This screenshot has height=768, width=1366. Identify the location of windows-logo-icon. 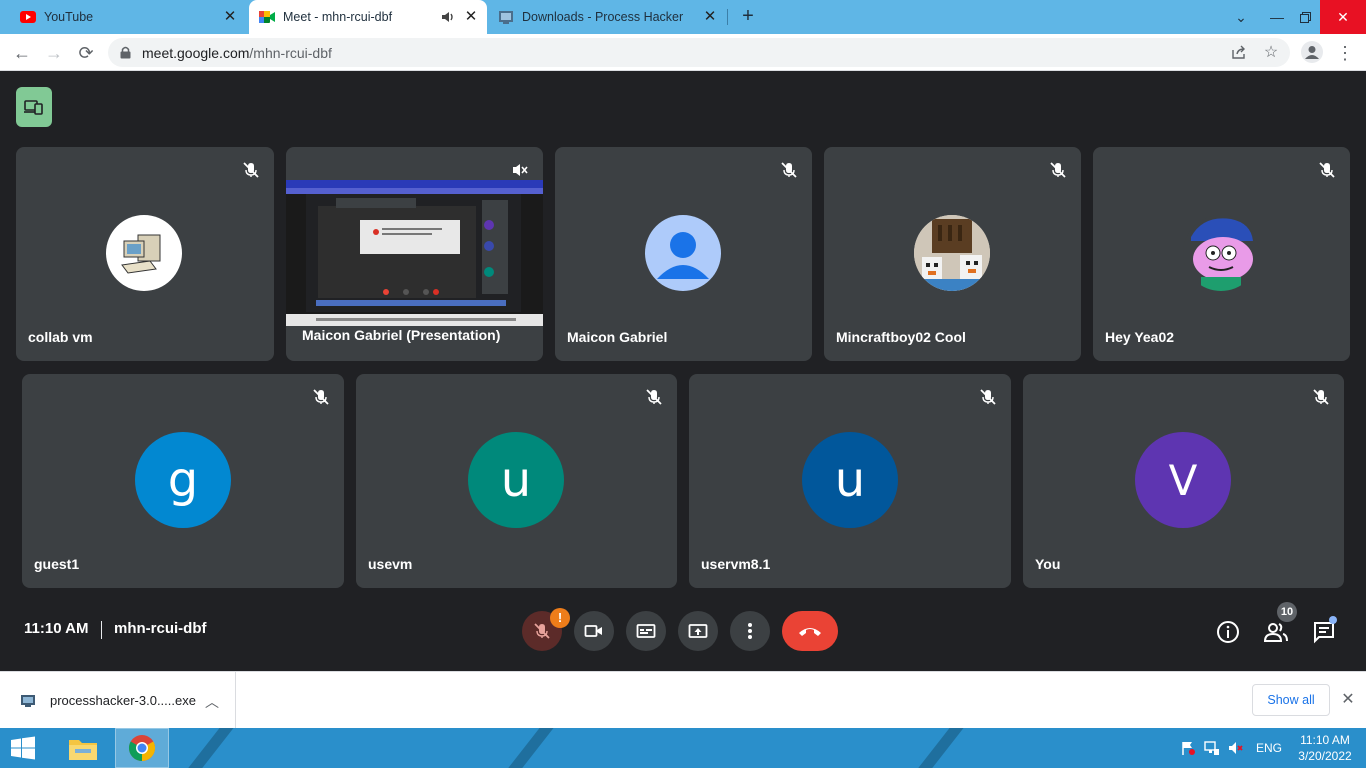
(23, 748).